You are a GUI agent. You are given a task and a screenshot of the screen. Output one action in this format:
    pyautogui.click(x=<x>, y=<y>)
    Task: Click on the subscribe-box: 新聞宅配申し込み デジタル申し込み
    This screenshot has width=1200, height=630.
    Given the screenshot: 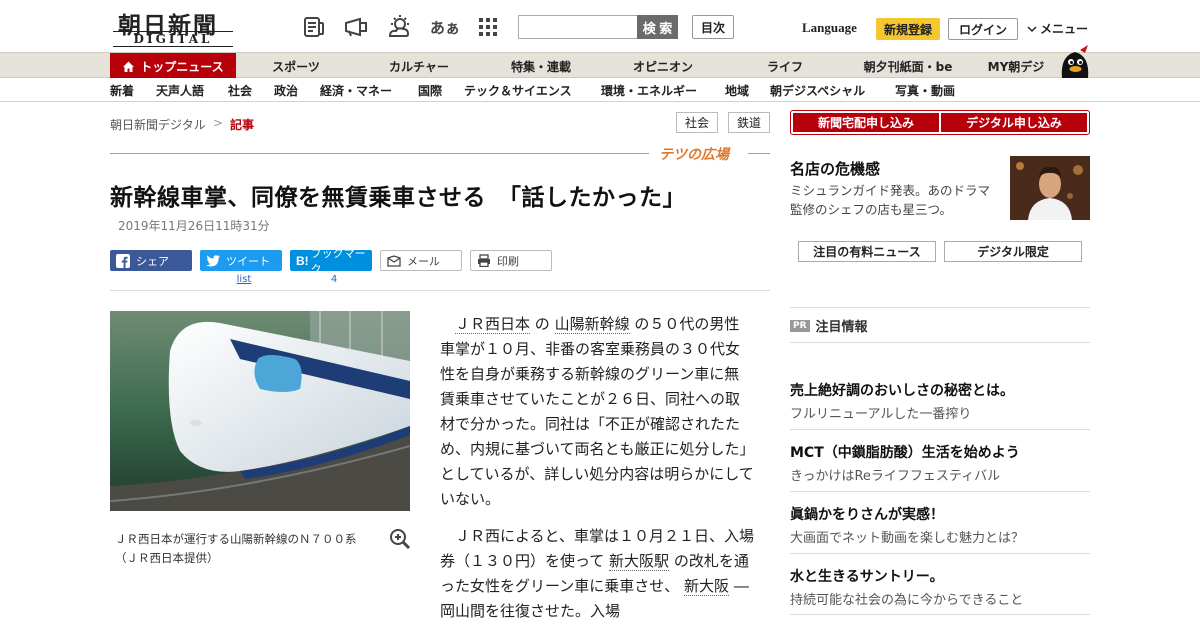 What is the action you would take?
    pyautogui.click(x=940, y=122)
    